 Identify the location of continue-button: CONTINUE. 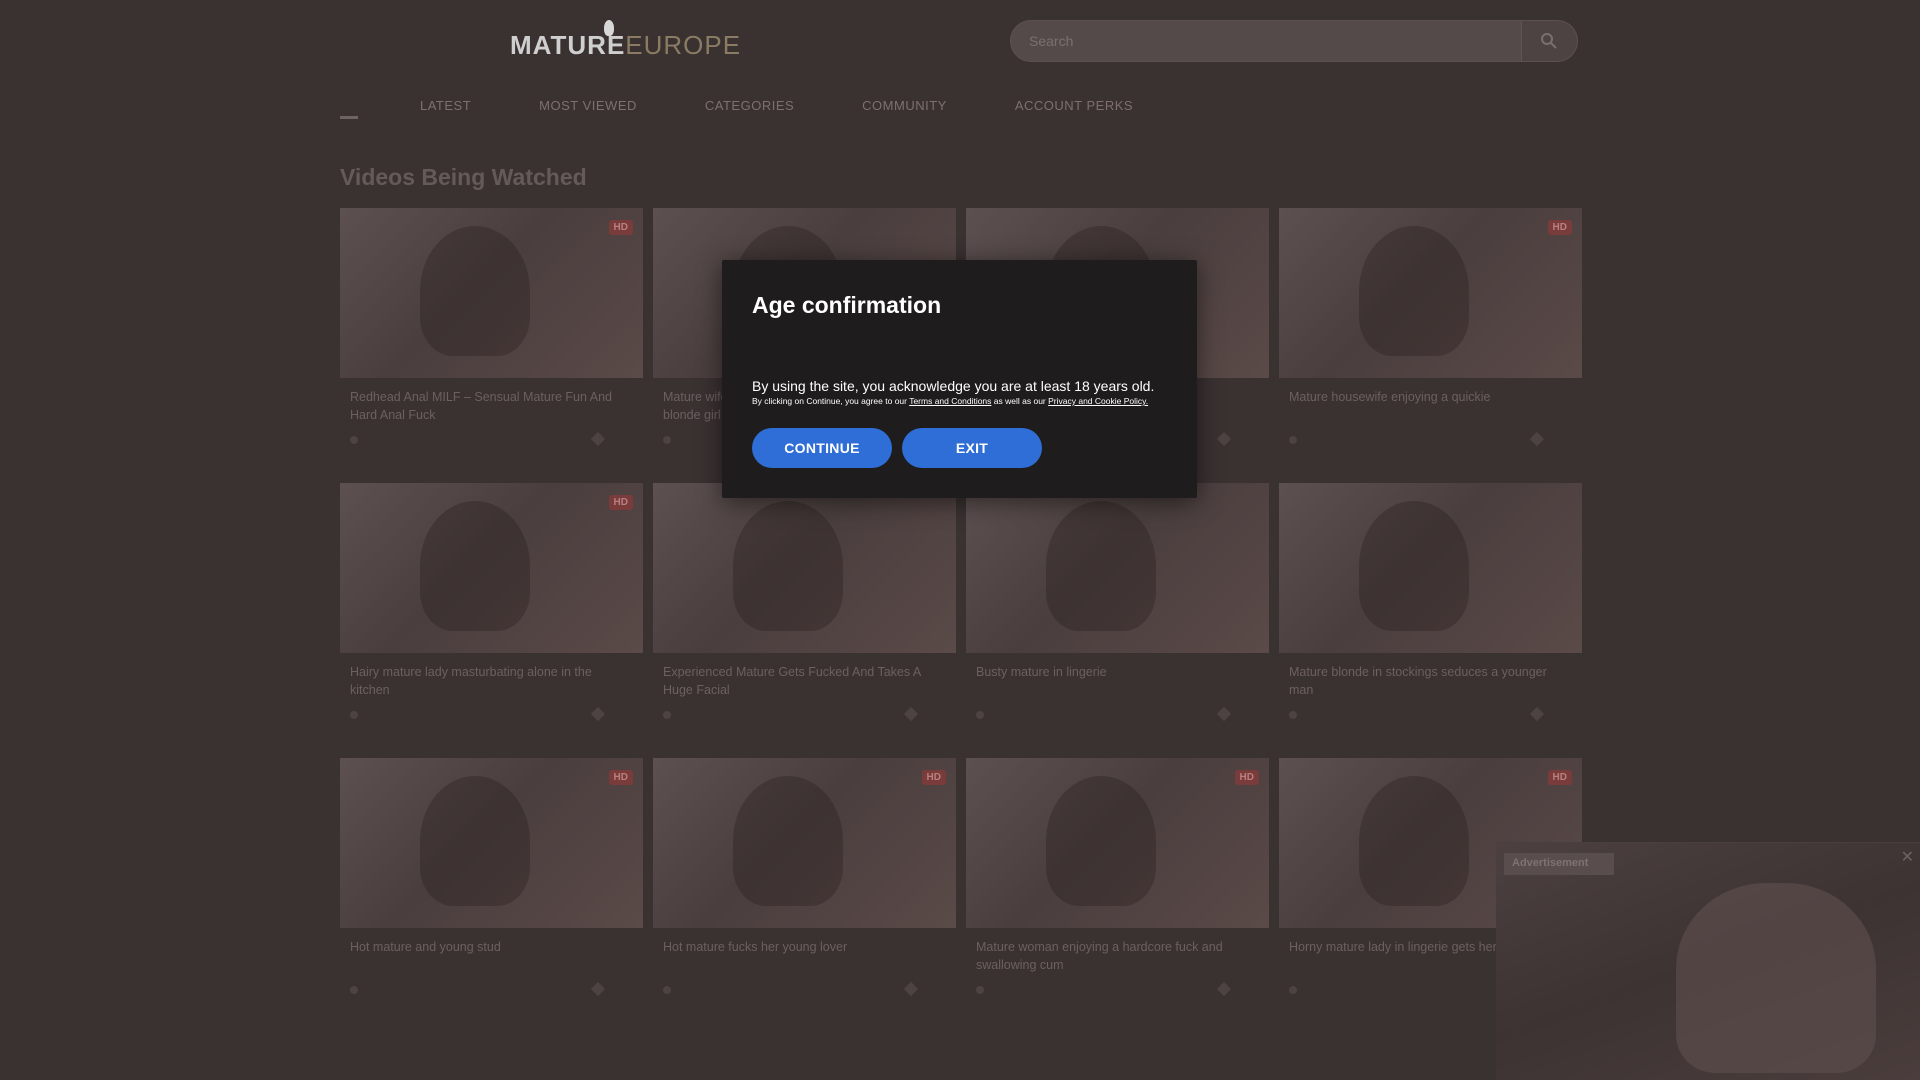
(822, 448).